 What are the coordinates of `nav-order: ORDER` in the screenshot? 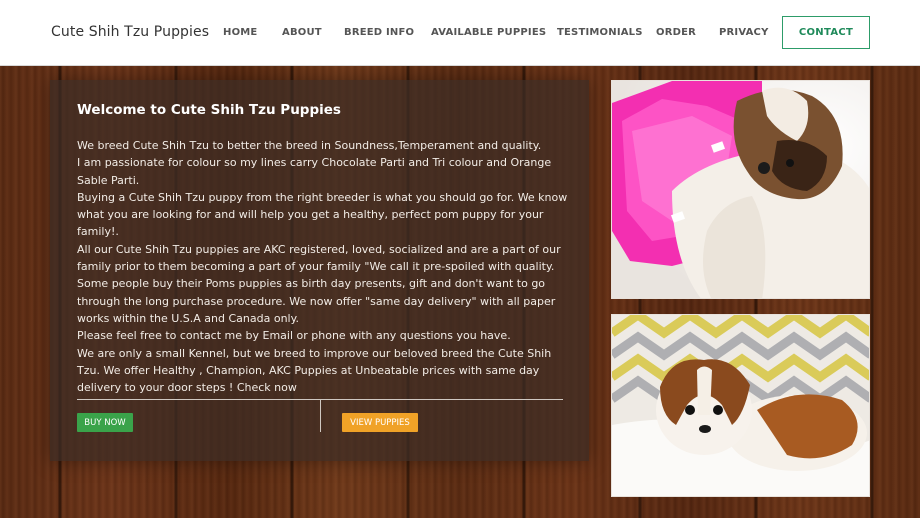 It's located at (676, 32).